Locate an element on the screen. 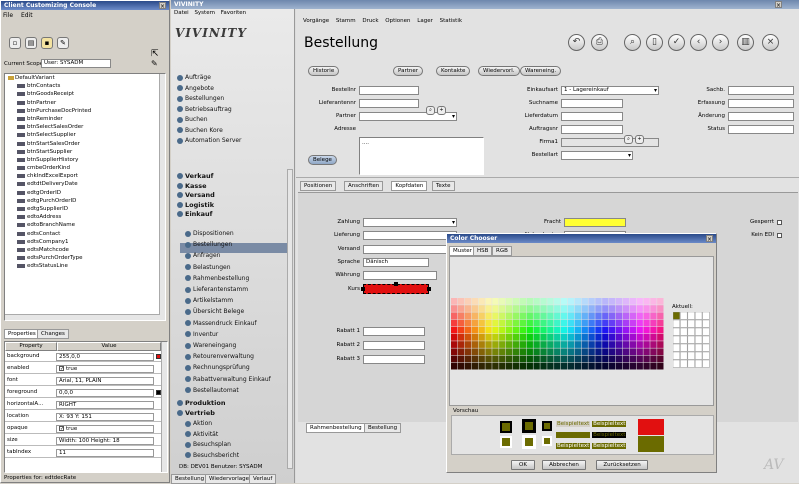 The width and height of the screenshot is (799, 484). prop-row: tabIndex 11 is located at coordinates (83, 453).